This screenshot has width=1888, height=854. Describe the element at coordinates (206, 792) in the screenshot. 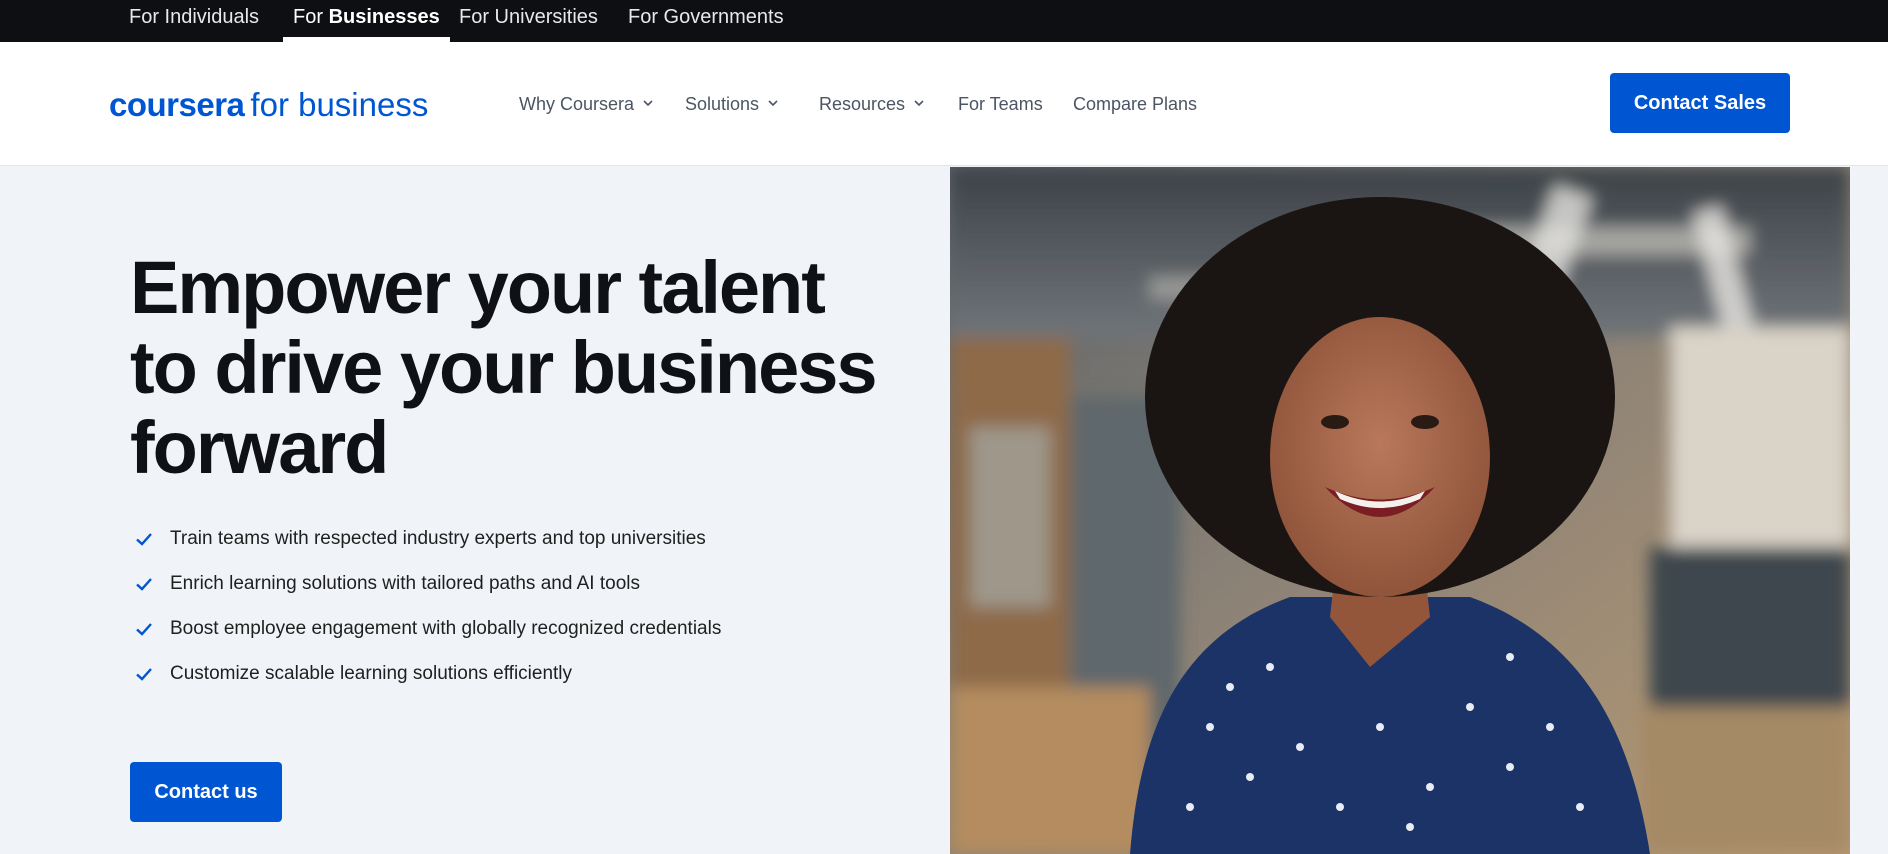

I see `contact-us-button: Contact us` at that location.